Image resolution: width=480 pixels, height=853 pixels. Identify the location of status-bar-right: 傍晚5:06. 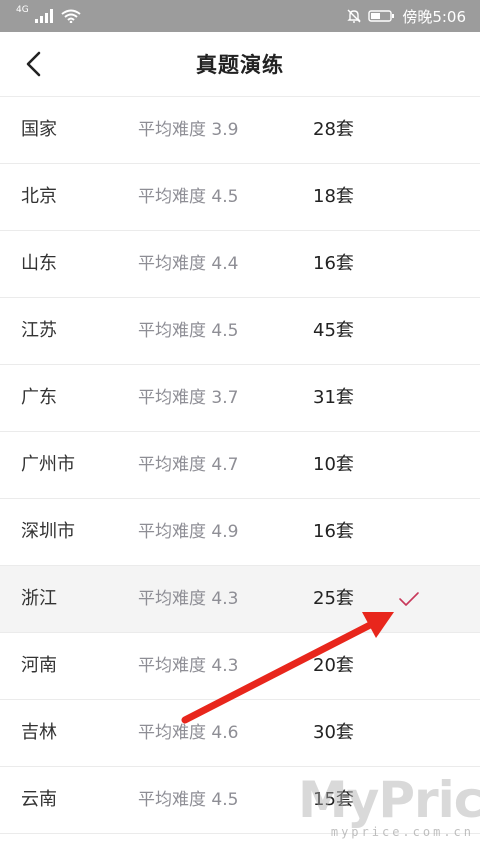
(406, 16).